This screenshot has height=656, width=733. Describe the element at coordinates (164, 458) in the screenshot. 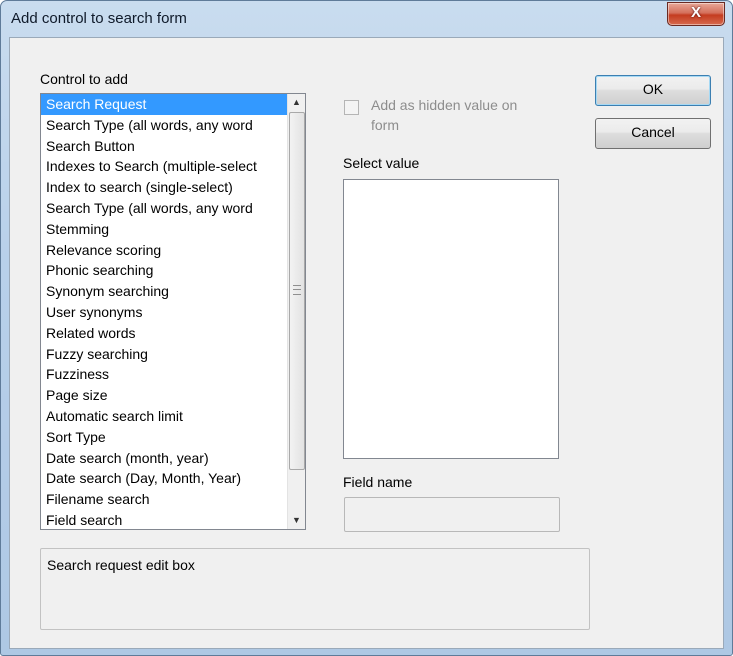

I see `list-item: Date search (month, year)` at that location.